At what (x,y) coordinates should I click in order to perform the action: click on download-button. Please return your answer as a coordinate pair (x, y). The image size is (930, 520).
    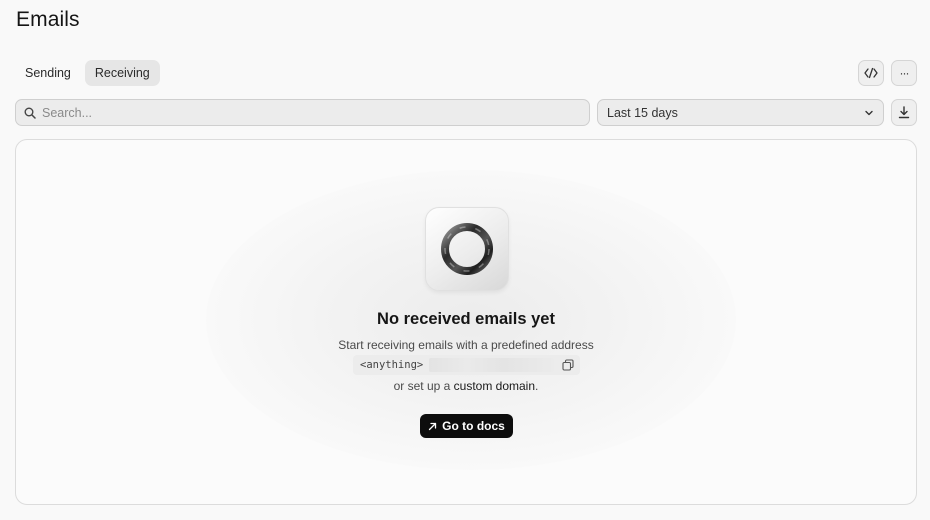
    Looking at the image, I should click on (904, 112).